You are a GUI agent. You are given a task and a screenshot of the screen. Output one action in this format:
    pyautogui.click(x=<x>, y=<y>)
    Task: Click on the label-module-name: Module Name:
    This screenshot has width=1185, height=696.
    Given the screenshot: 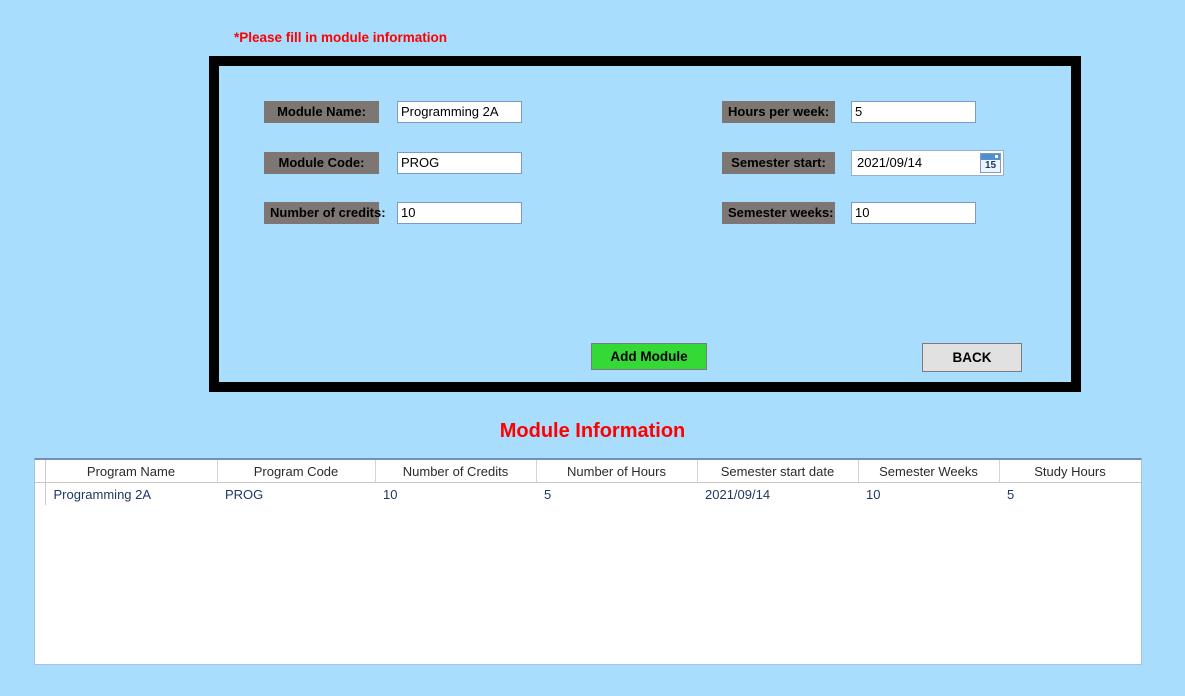 What is the action you would take?
    pyautogui.click(x=321, y=112)
    